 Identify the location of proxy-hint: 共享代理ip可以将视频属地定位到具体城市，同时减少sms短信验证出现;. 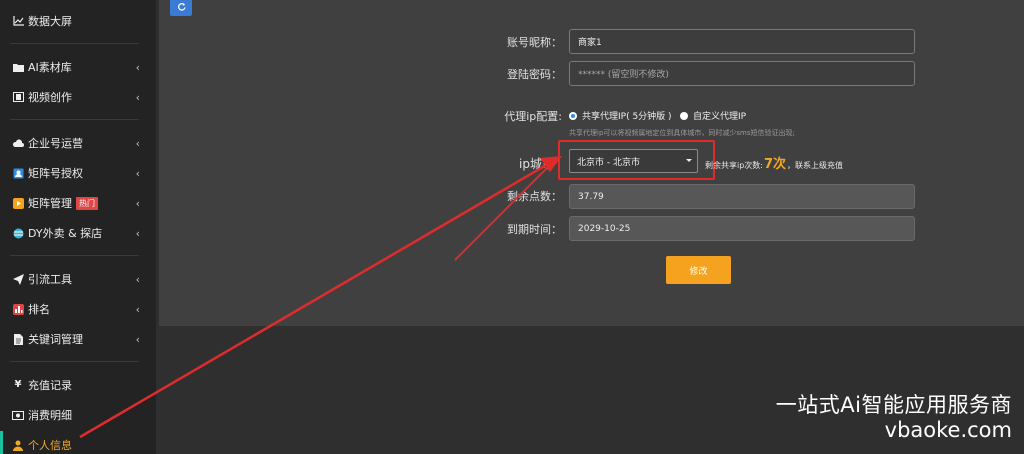
(682, 133).